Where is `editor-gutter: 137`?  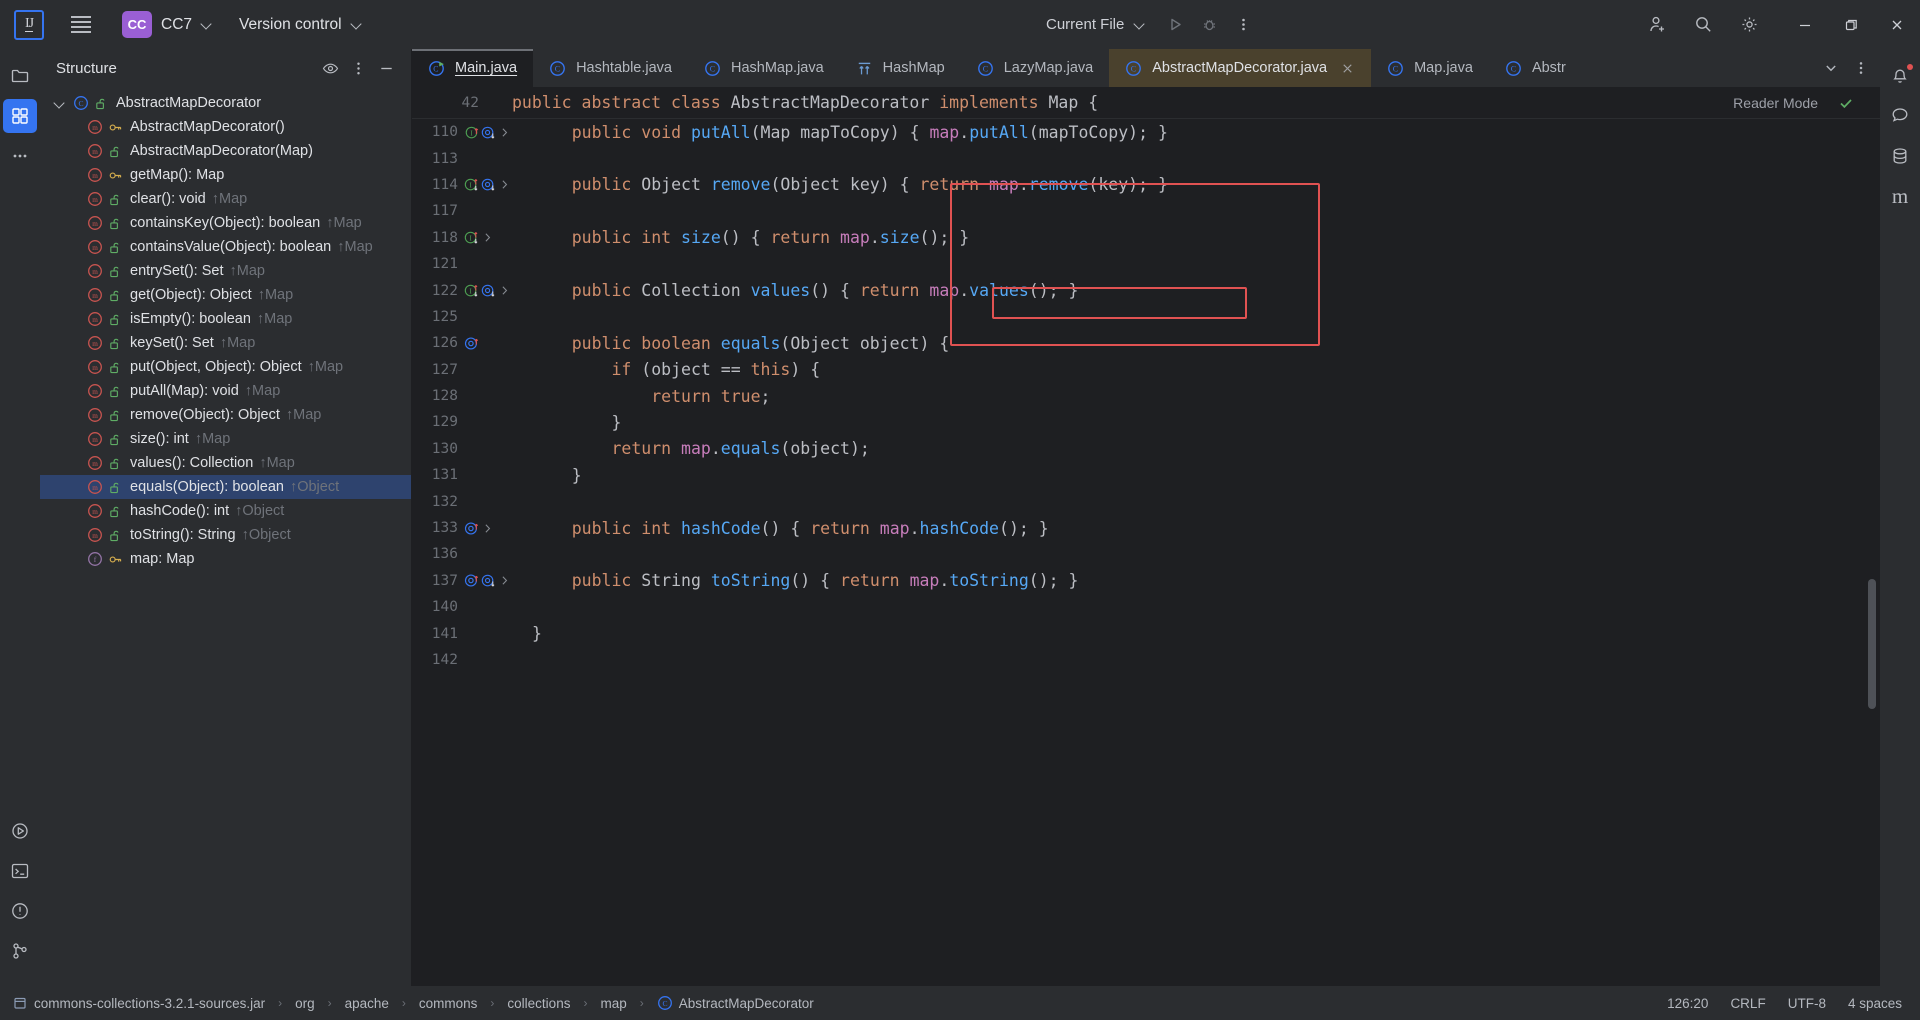
editor-gutter: 137 is located at coordinates (464, 581).